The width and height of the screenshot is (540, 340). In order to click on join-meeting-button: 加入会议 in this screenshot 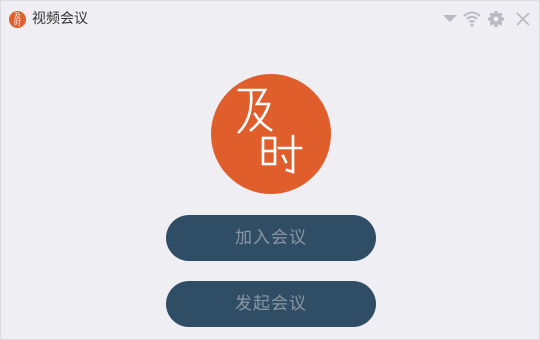, I will do `click(271, 238)`.